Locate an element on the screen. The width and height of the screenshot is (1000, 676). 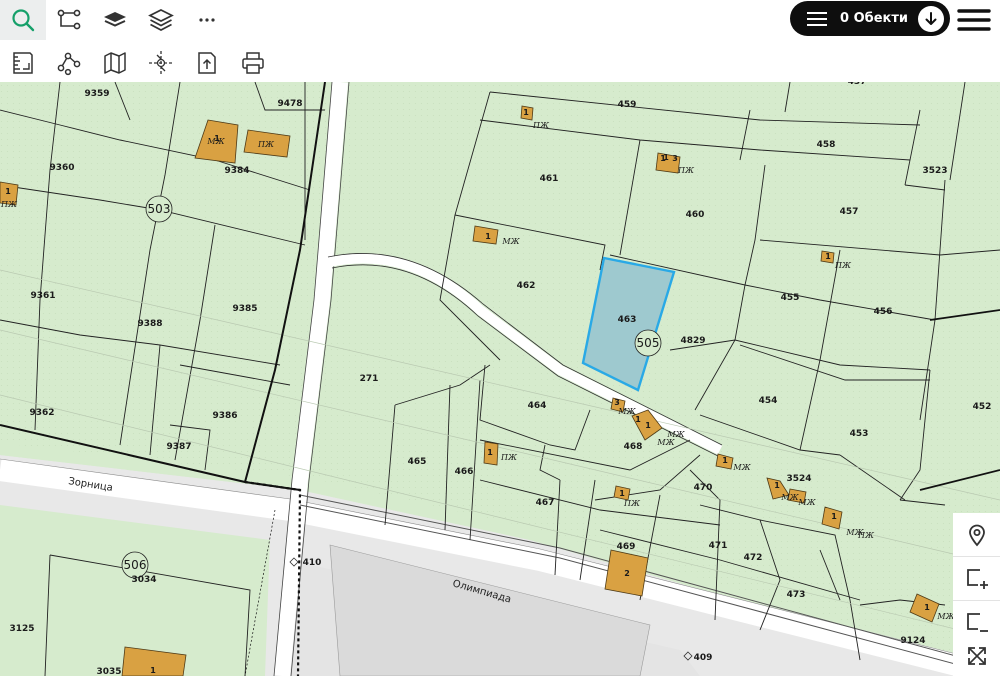
parcel-label: 468 is located at coordinates (633, 447).